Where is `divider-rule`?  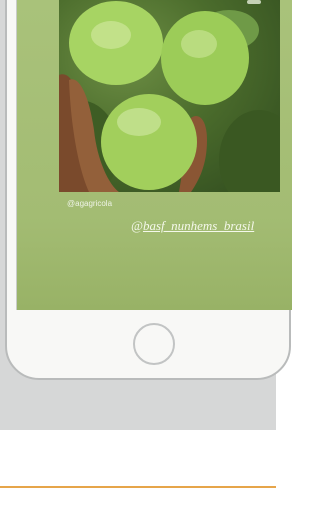 divider-rule is located at coordinates (138, 487).